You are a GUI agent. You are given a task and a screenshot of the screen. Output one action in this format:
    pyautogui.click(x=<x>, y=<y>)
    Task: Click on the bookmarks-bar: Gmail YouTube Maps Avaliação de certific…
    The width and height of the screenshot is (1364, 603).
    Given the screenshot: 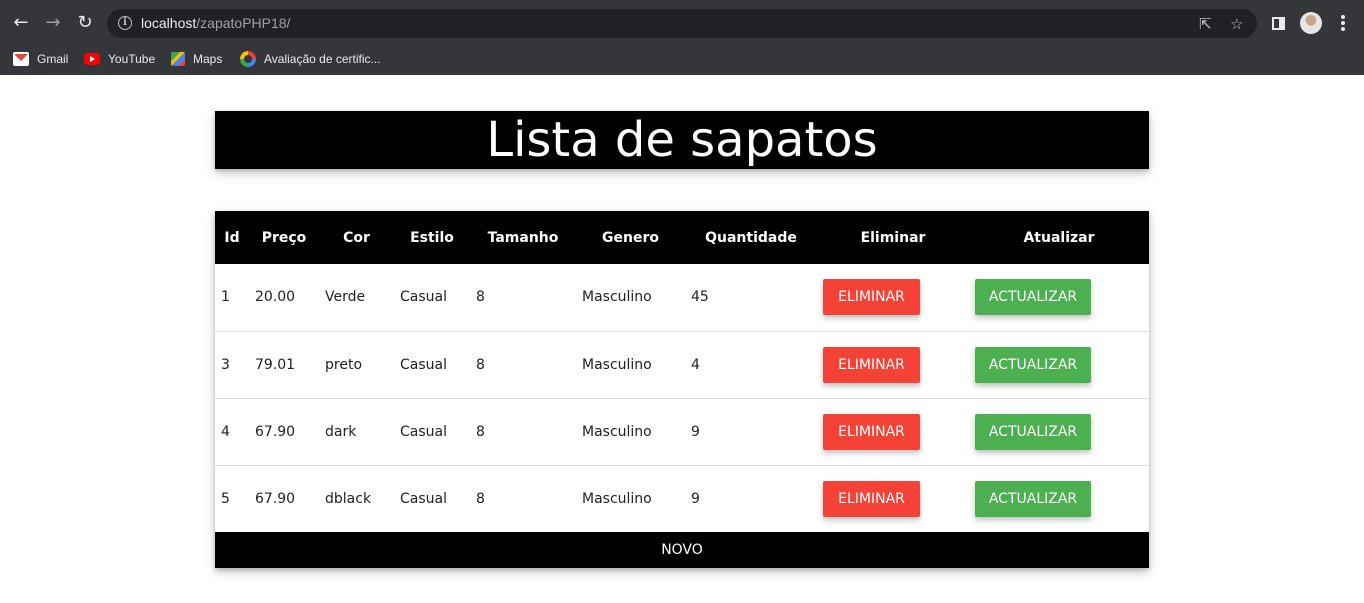 What is the action you would take?
    pyautogui.click(x=682, y=60)
    